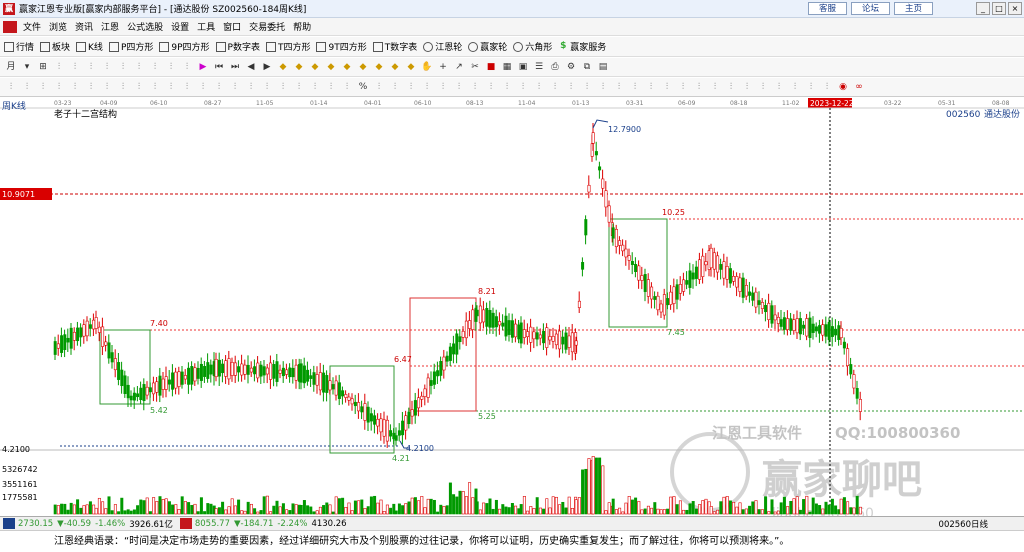 The height and width of the screenshot is (552, 1024). I want to click on calendar-icon: ▦, so click(507, 67).